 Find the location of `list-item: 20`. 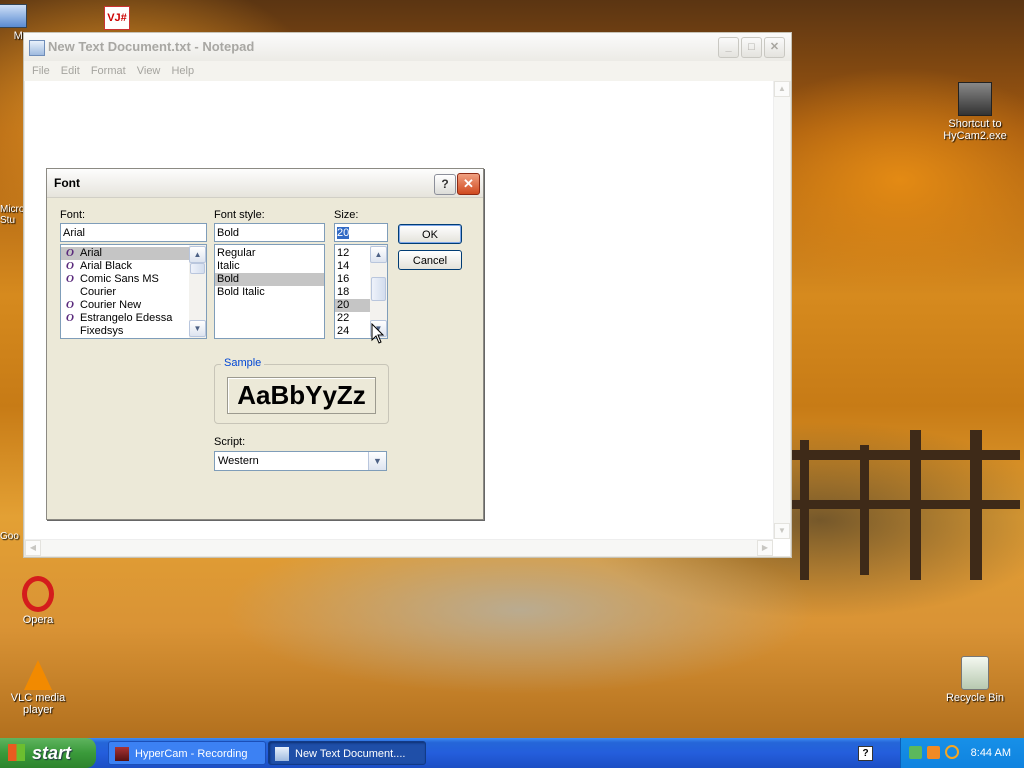

list-item: 20 is located at coordinates (352, 305).